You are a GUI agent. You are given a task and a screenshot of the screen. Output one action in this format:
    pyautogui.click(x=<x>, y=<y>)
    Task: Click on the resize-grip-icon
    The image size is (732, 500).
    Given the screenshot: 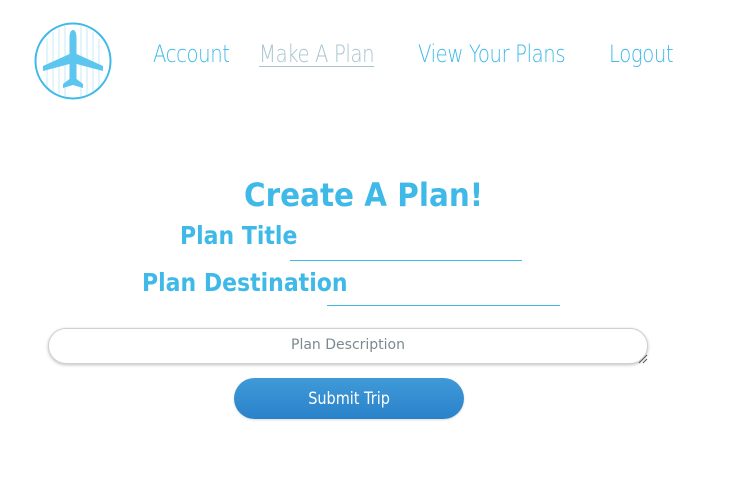 What is the action you would take?
    pyautogui.click(x=643, y=359)
    